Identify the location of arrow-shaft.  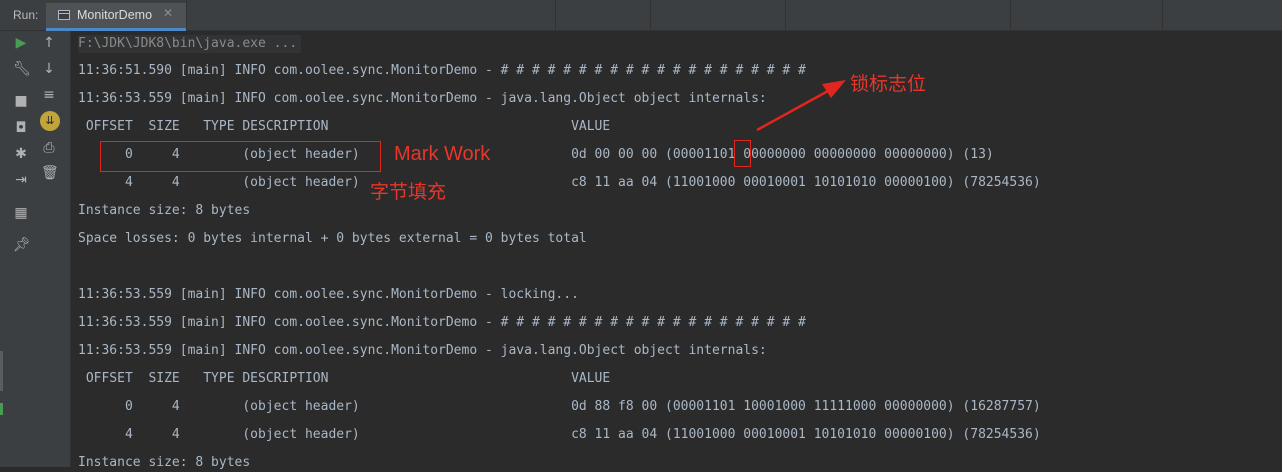
(792, 110).